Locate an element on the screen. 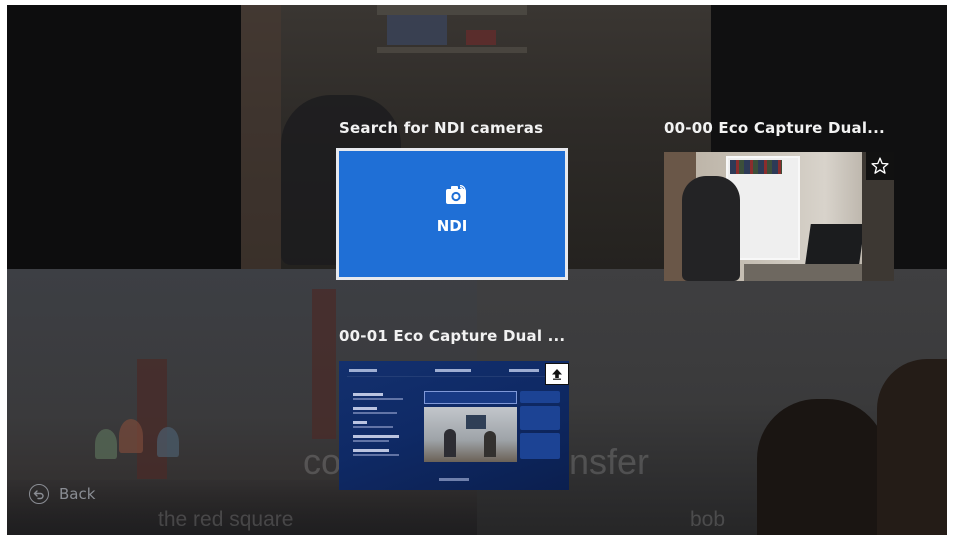 This screenshot has height=538, width=953. star-icon is located at coordinates (880, 165).